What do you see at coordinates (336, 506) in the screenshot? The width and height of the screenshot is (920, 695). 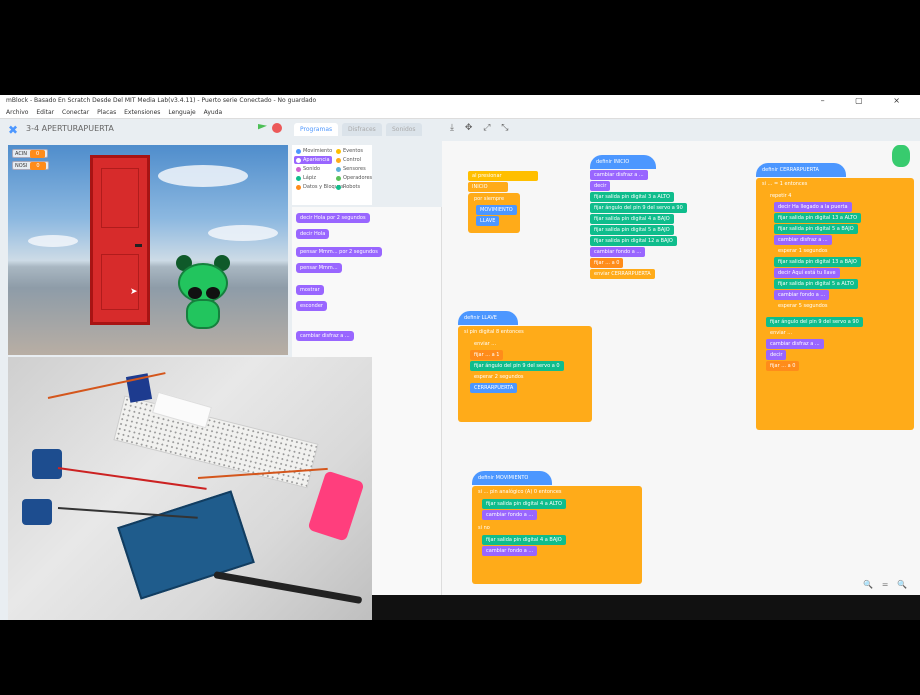 I see `pink-servo-mount` at bounding box center [336, 506].